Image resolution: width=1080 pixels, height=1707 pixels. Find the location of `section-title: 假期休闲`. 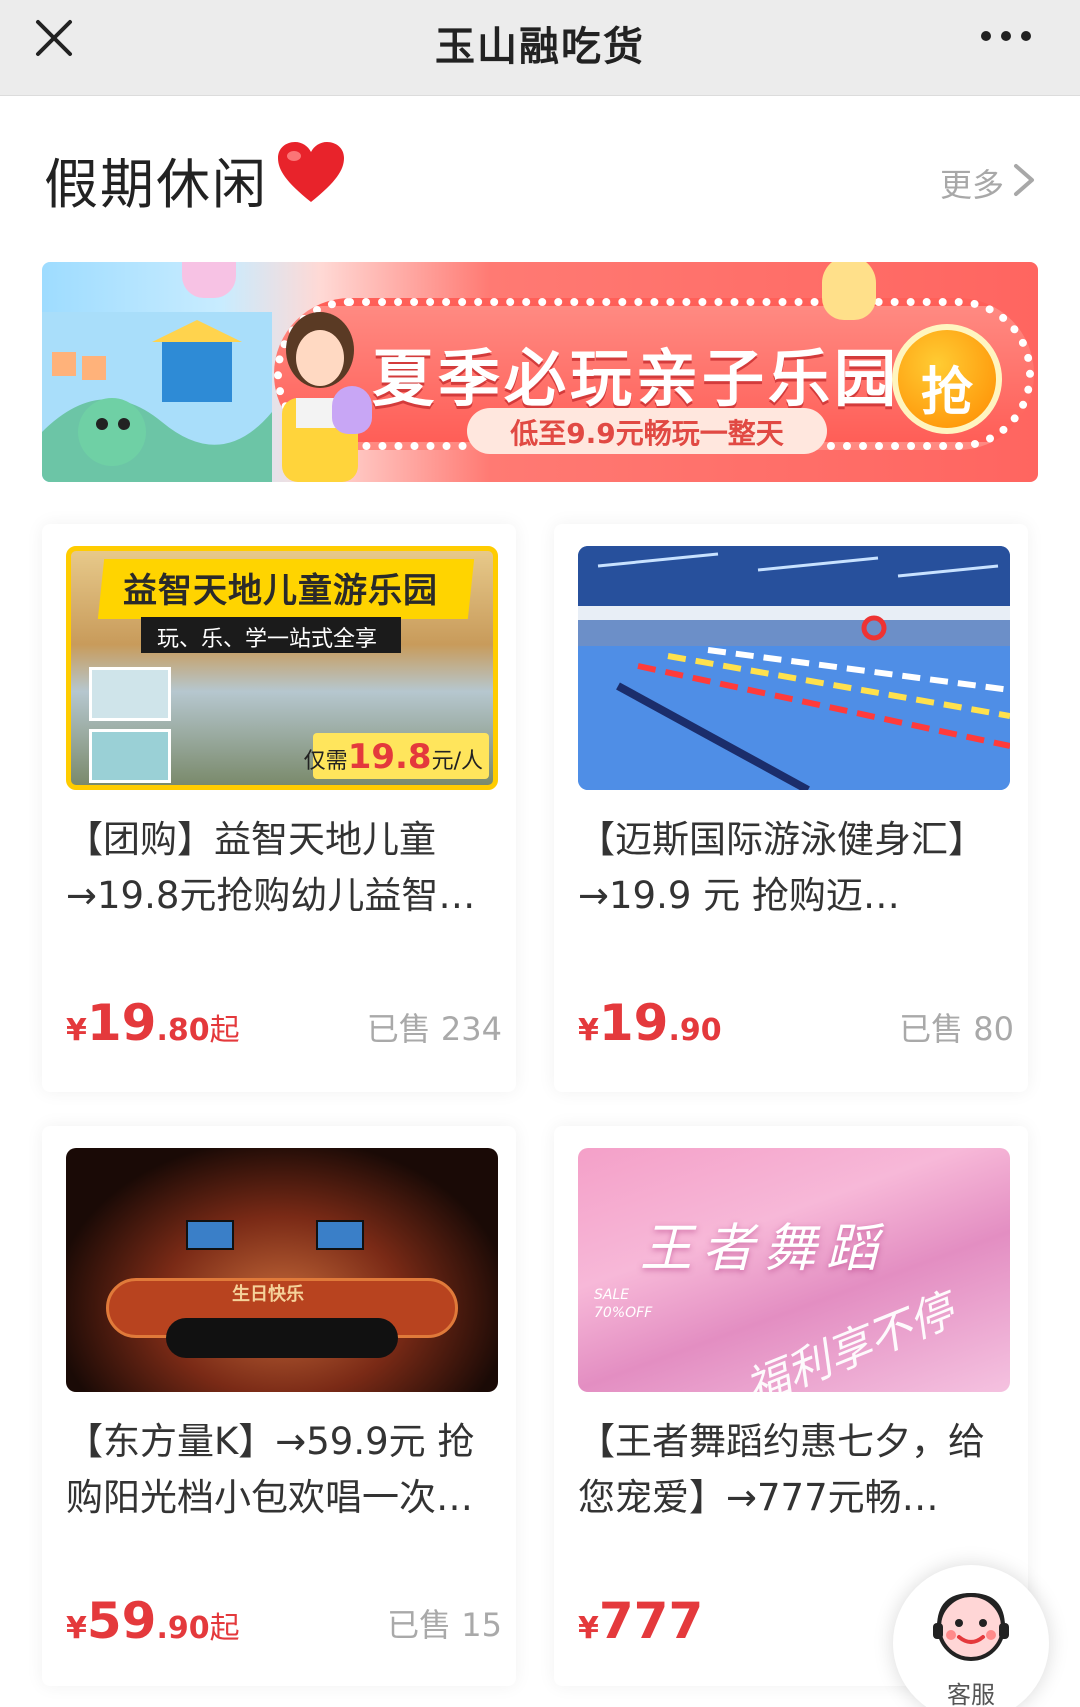

section-title: 假期休闲 is located at coordinates (156, 184).